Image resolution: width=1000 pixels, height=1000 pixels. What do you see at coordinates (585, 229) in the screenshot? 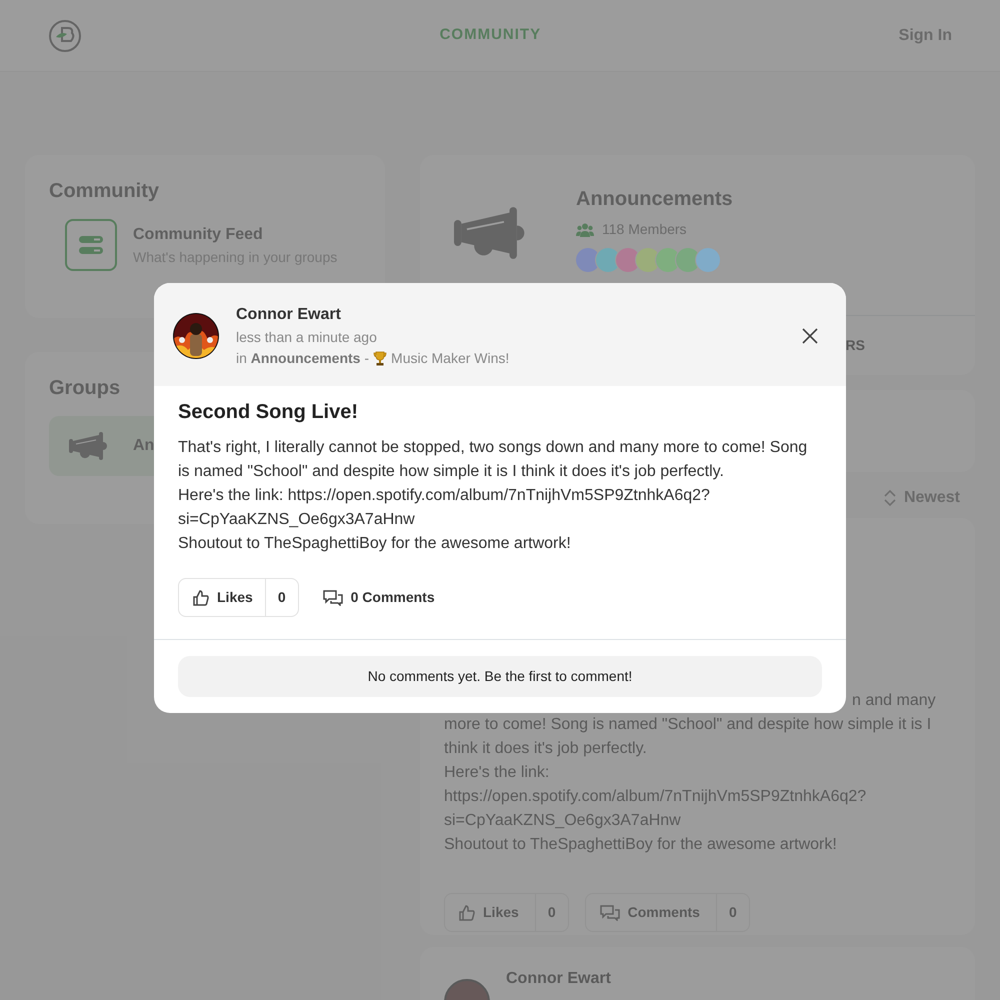
I see `users-icon` at bounding box center [585, 229].